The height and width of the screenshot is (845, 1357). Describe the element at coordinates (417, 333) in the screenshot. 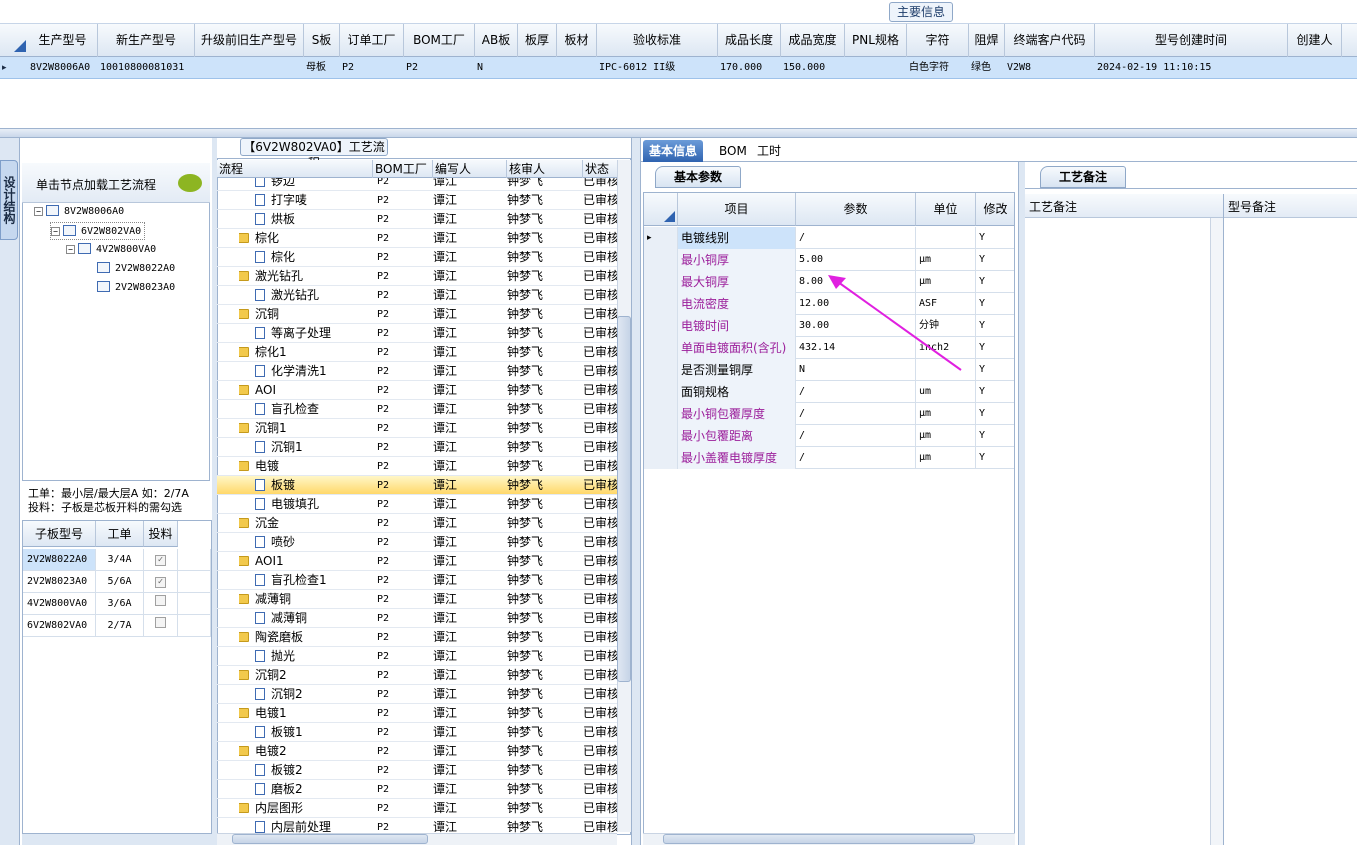

I see `process-row: 等离子处理 P2 谭江 钟梦飞 已审核` at that location.